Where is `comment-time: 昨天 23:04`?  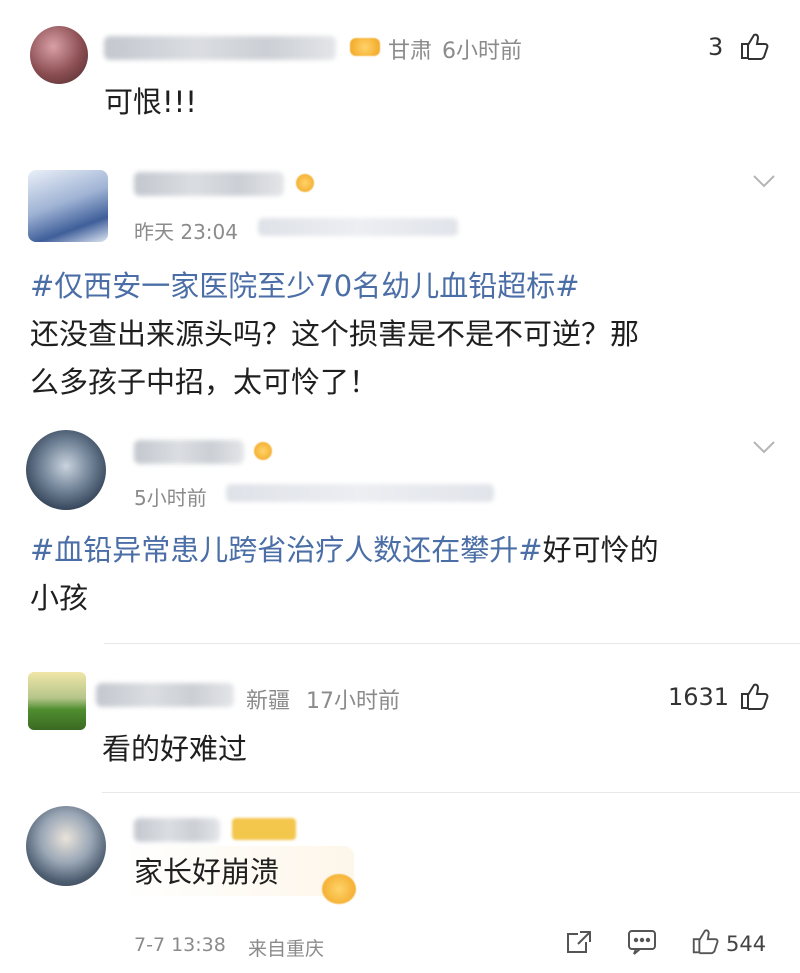 comment-time: 昨天 23:04 is located at coordinates (186, 232).